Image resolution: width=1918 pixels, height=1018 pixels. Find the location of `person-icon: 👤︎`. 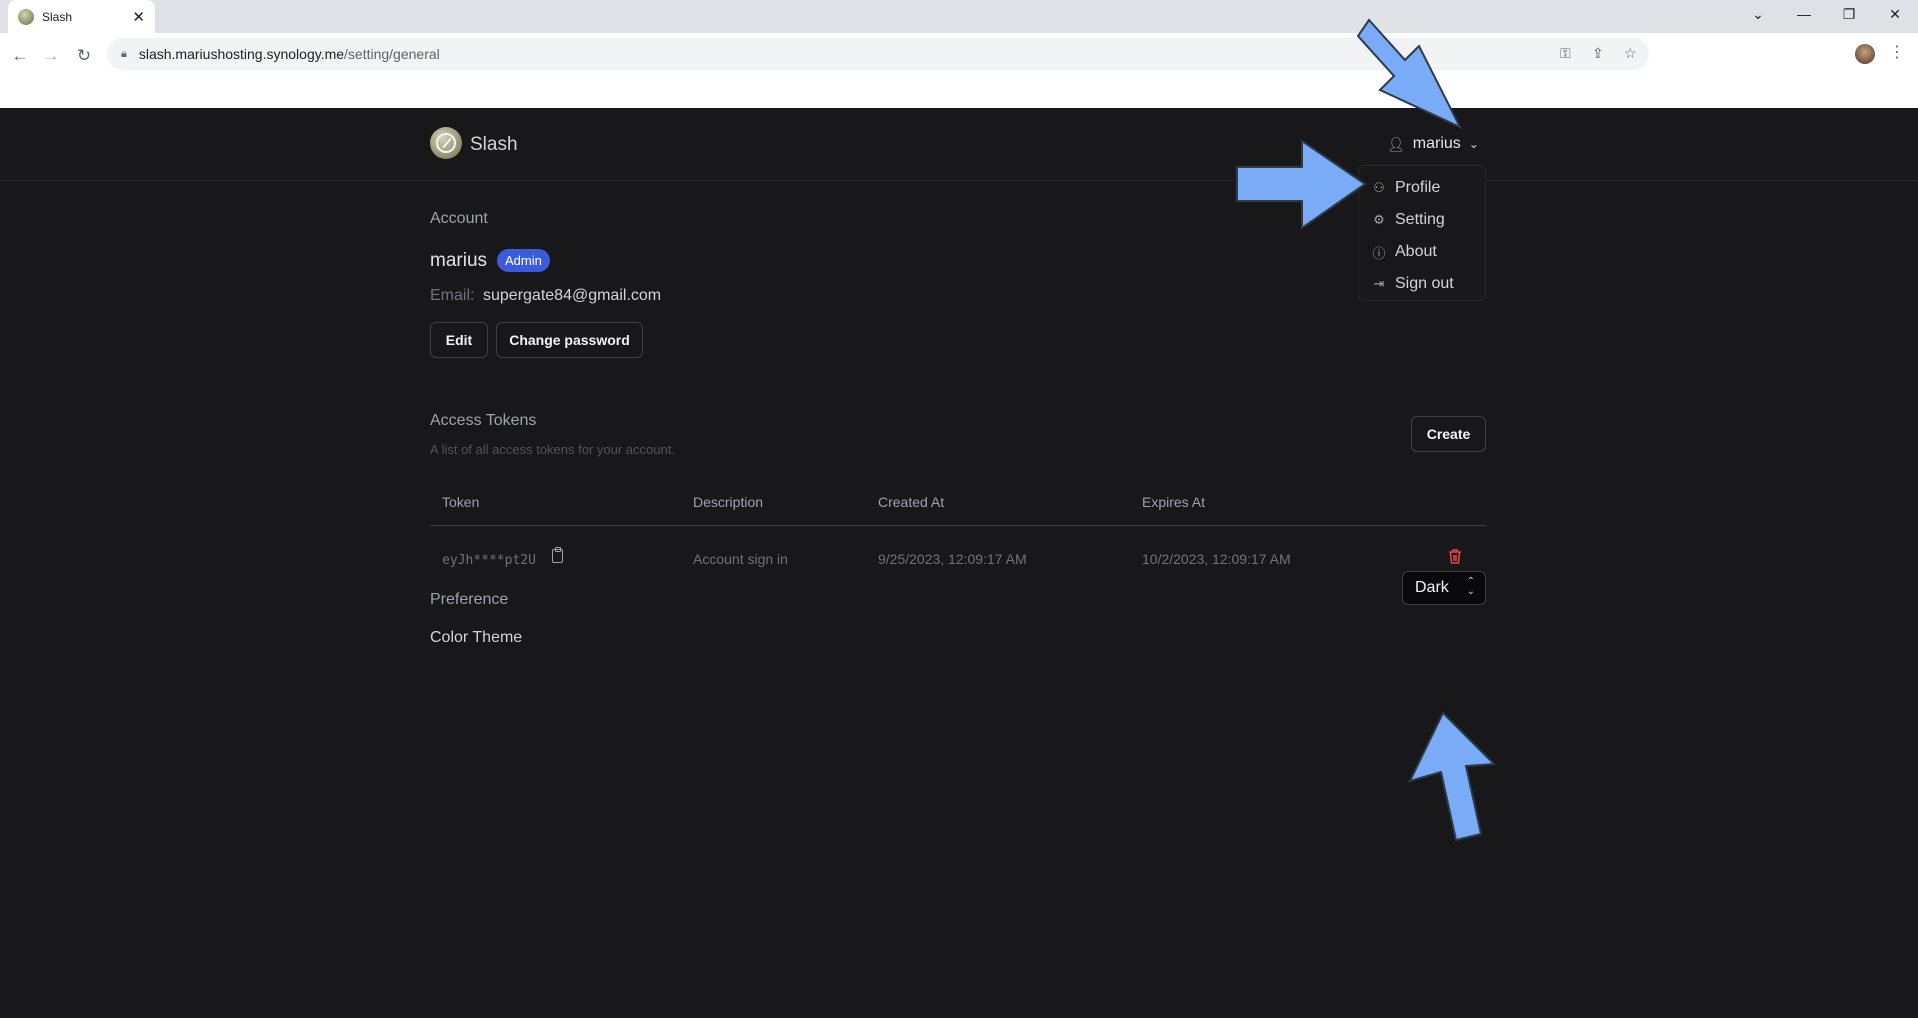

person-icon: 👤︎ is located at coordinates (1396, 143).